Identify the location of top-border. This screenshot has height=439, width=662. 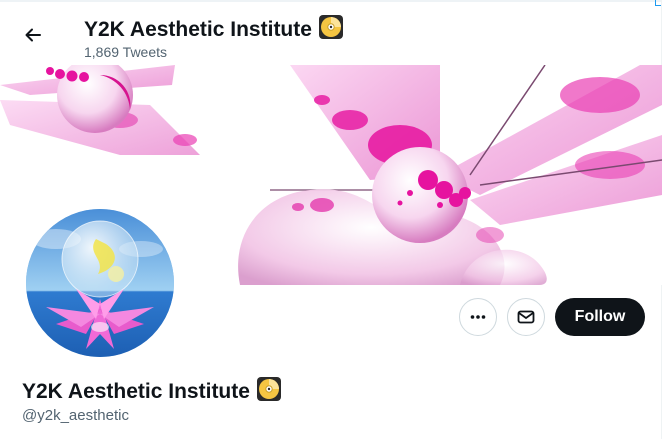
(331, 1).